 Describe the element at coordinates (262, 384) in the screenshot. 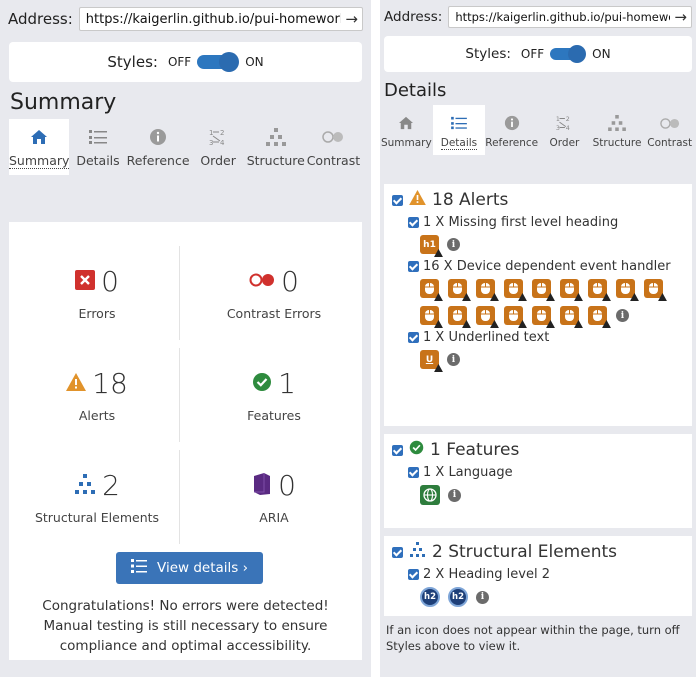

I see `feature-icon` at that location.